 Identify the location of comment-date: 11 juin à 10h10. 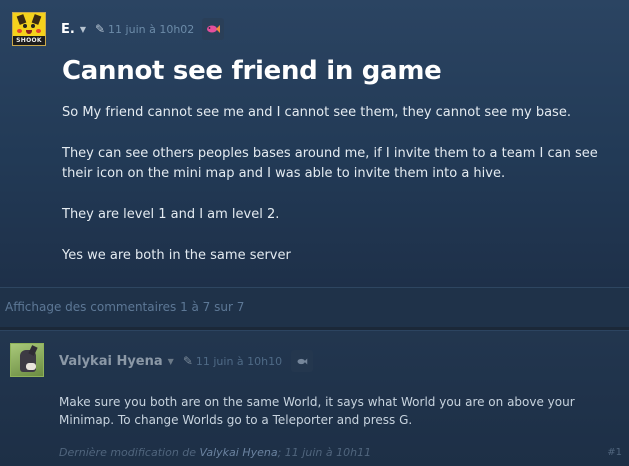
(239, 361).